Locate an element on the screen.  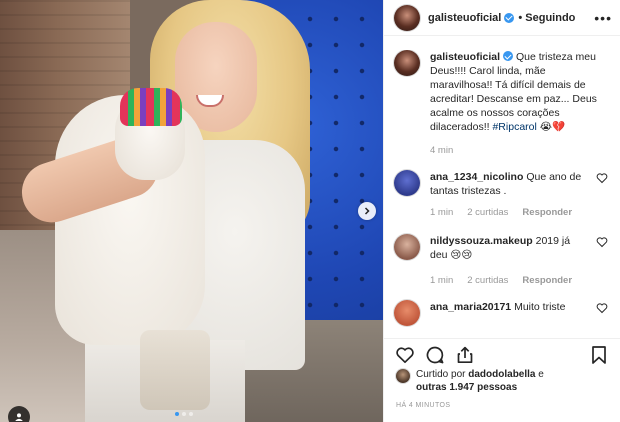
author-username: galisteuoficial is located at coordinates (464, 18).